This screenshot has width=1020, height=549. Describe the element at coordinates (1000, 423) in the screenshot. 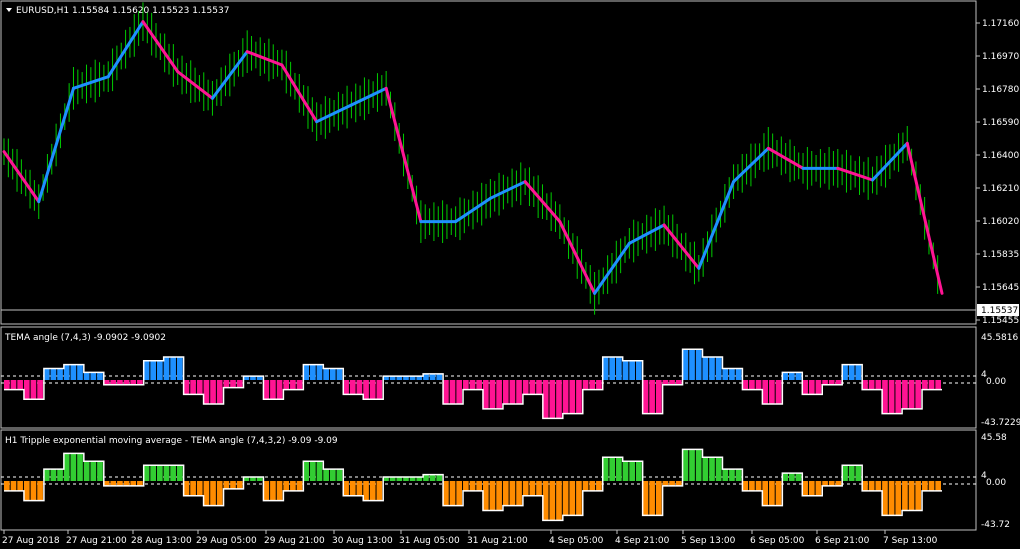

I see `ind1-tick-min: -43.7229` at that location.